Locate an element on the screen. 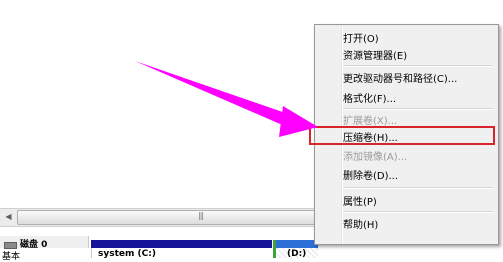 This screenshot has width=503, height=262. pointer-arrow-icon is located at coordinates (226, 99).